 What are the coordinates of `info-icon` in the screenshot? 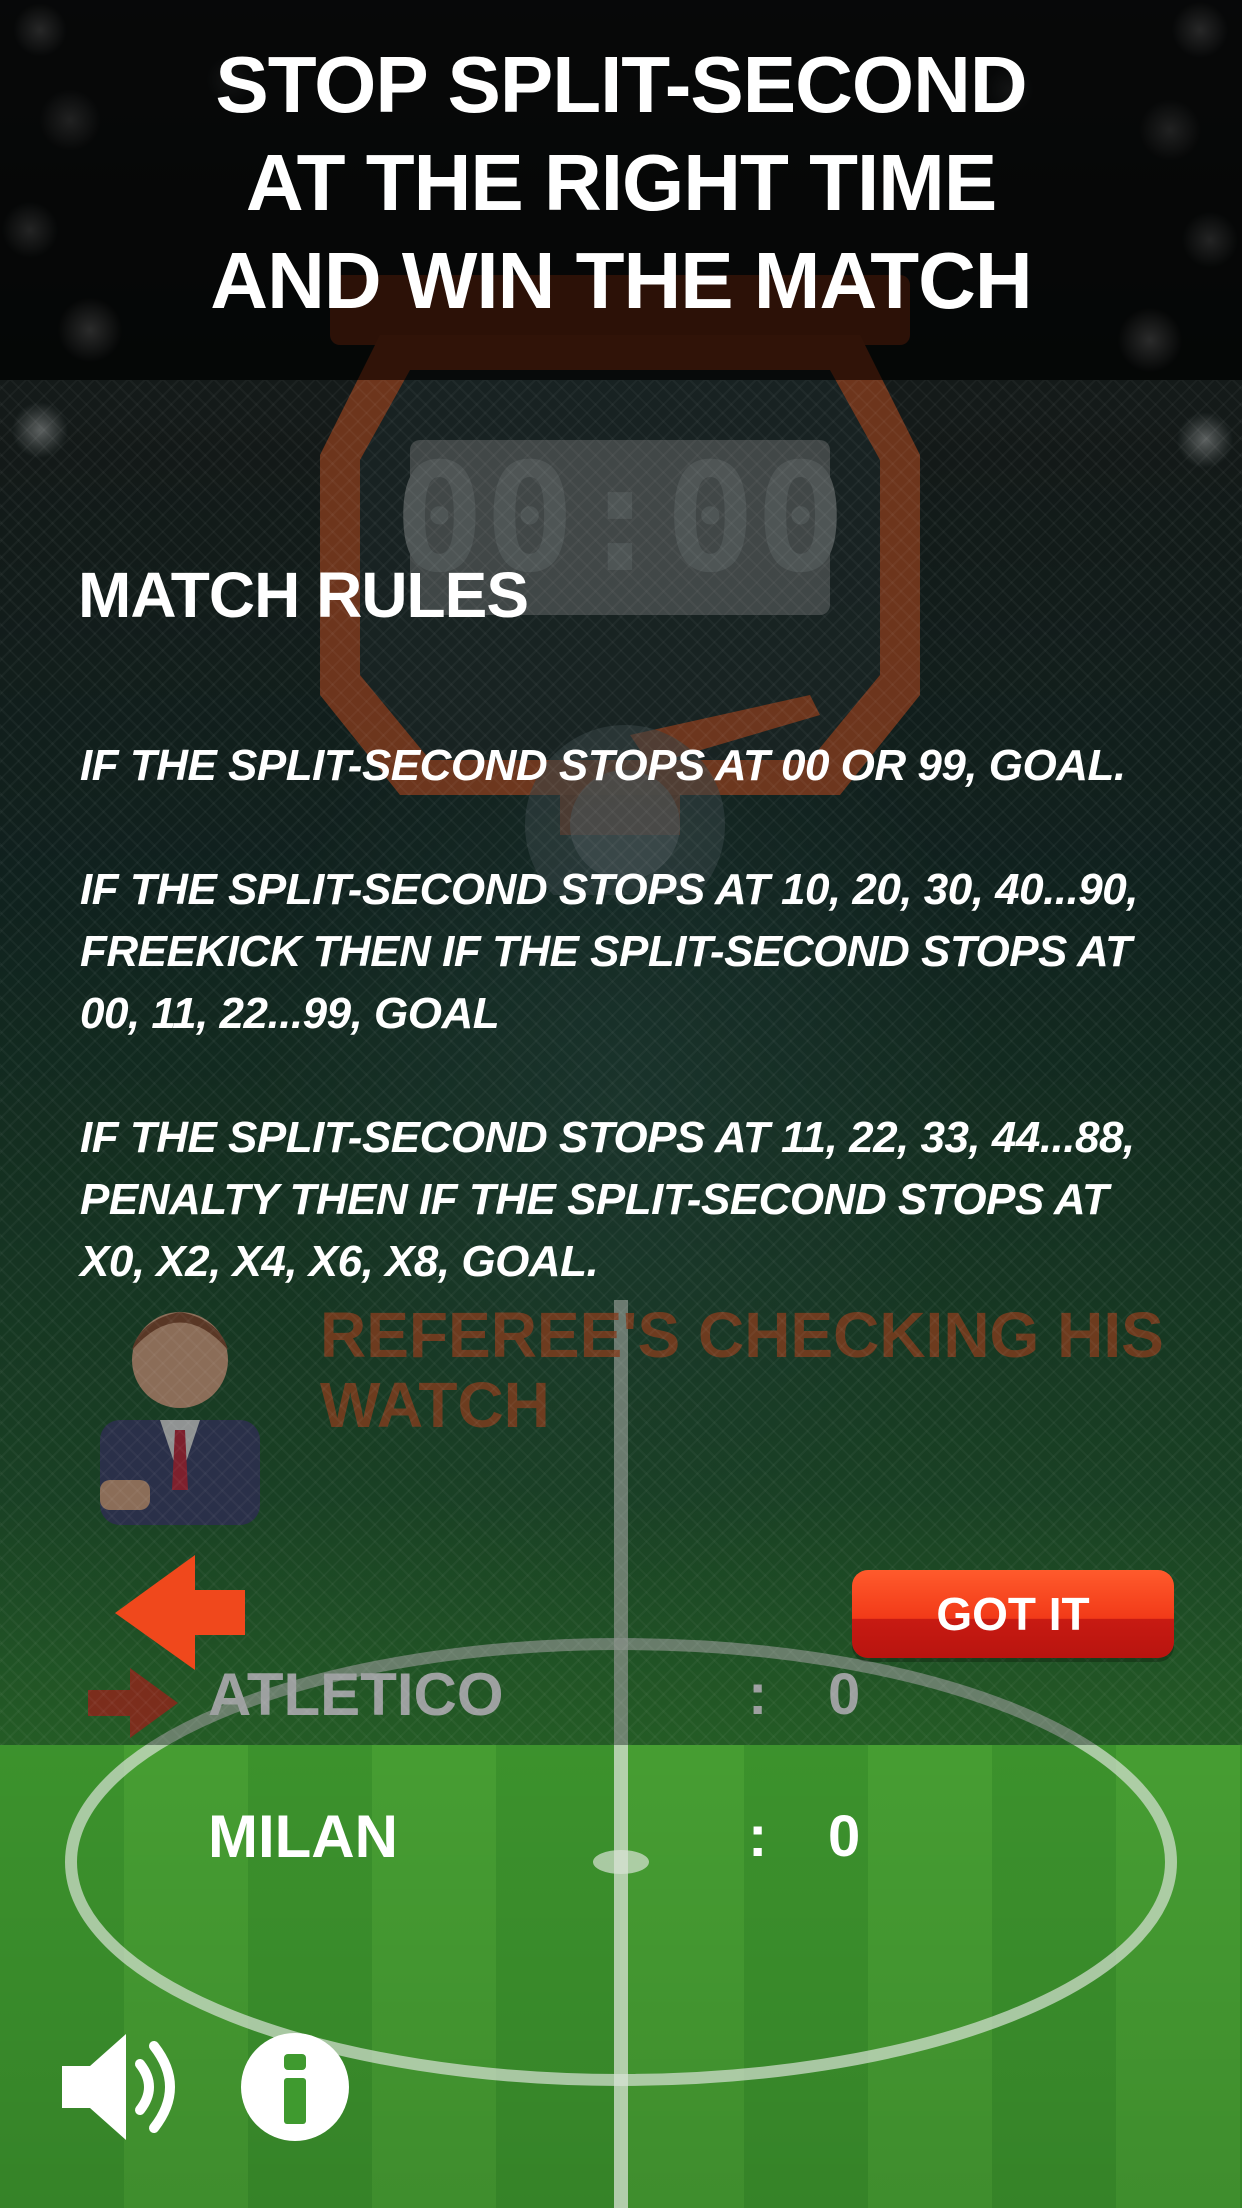 It's located at (295, 2087).